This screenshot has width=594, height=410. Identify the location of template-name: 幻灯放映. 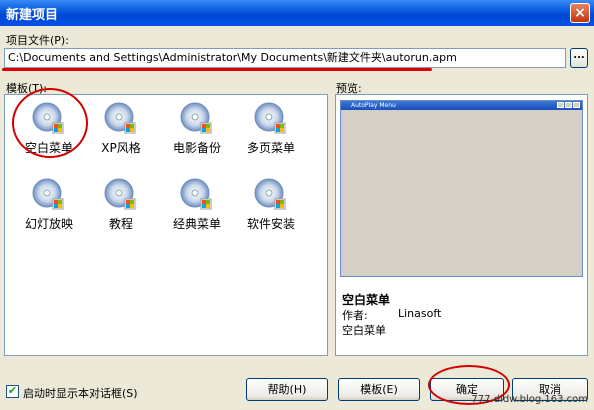
(48, 224).